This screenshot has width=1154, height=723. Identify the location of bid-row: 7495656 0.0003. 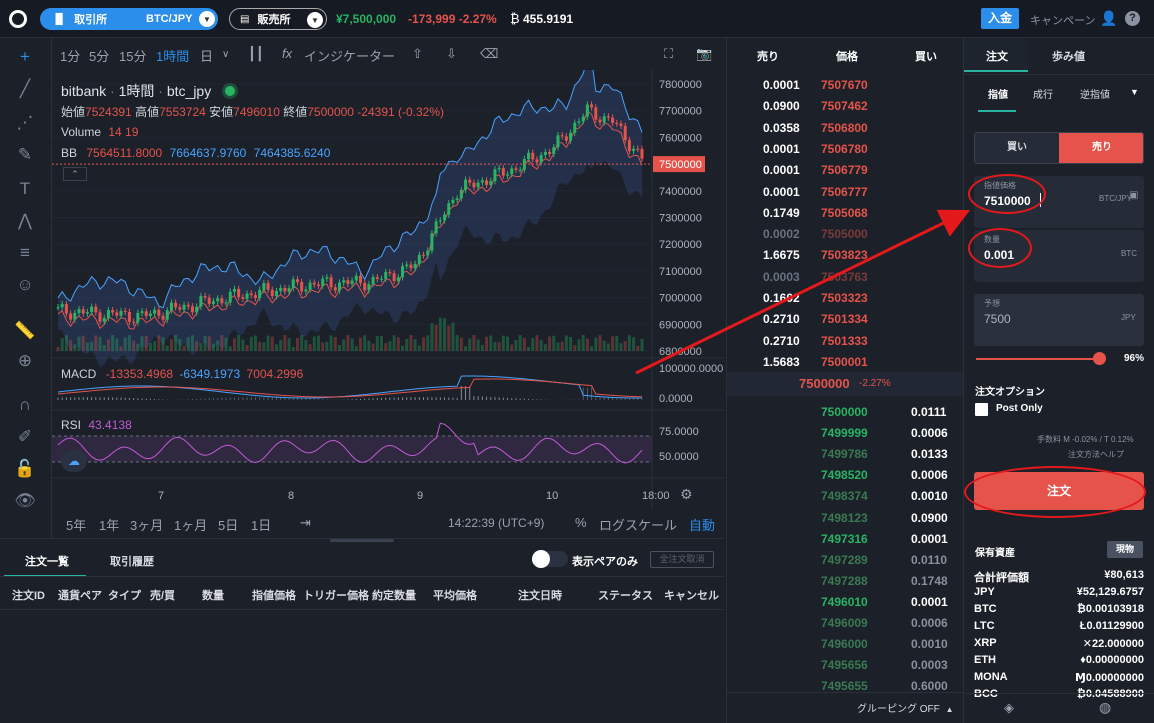
(845, 665).